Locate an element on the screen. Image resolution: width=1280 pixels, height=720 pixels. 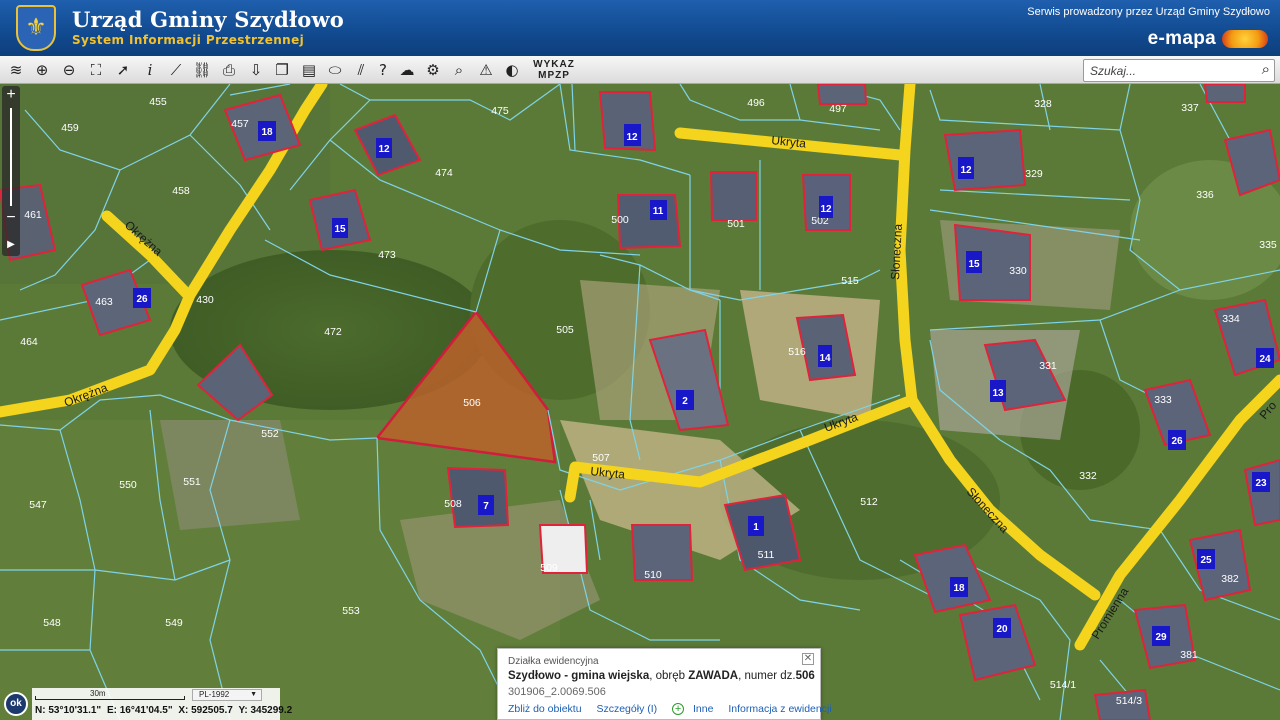
house-number-text: 24 is located at coordinates (1265, 359).